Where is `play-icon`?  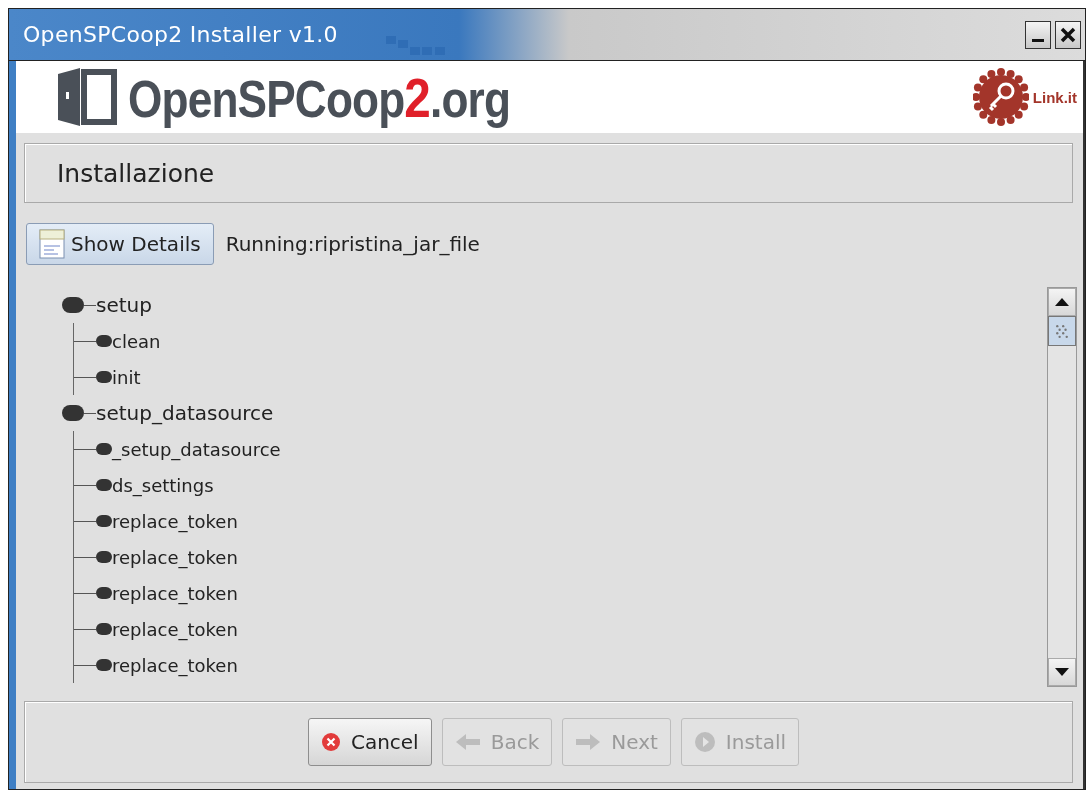 play-icon is located at coordinates (704, 742).